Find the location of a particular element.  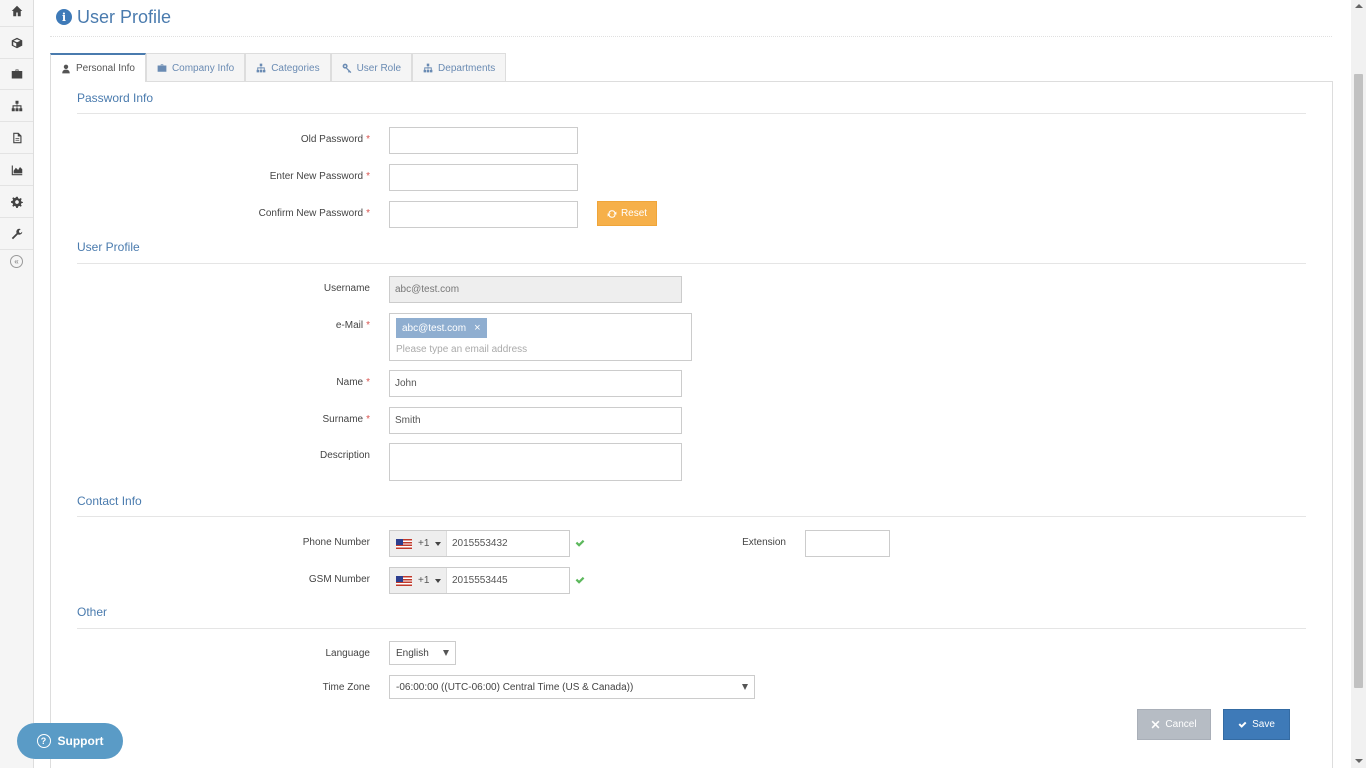

gsm-number-value: 2015553445 is located at coordinates (480, 580).